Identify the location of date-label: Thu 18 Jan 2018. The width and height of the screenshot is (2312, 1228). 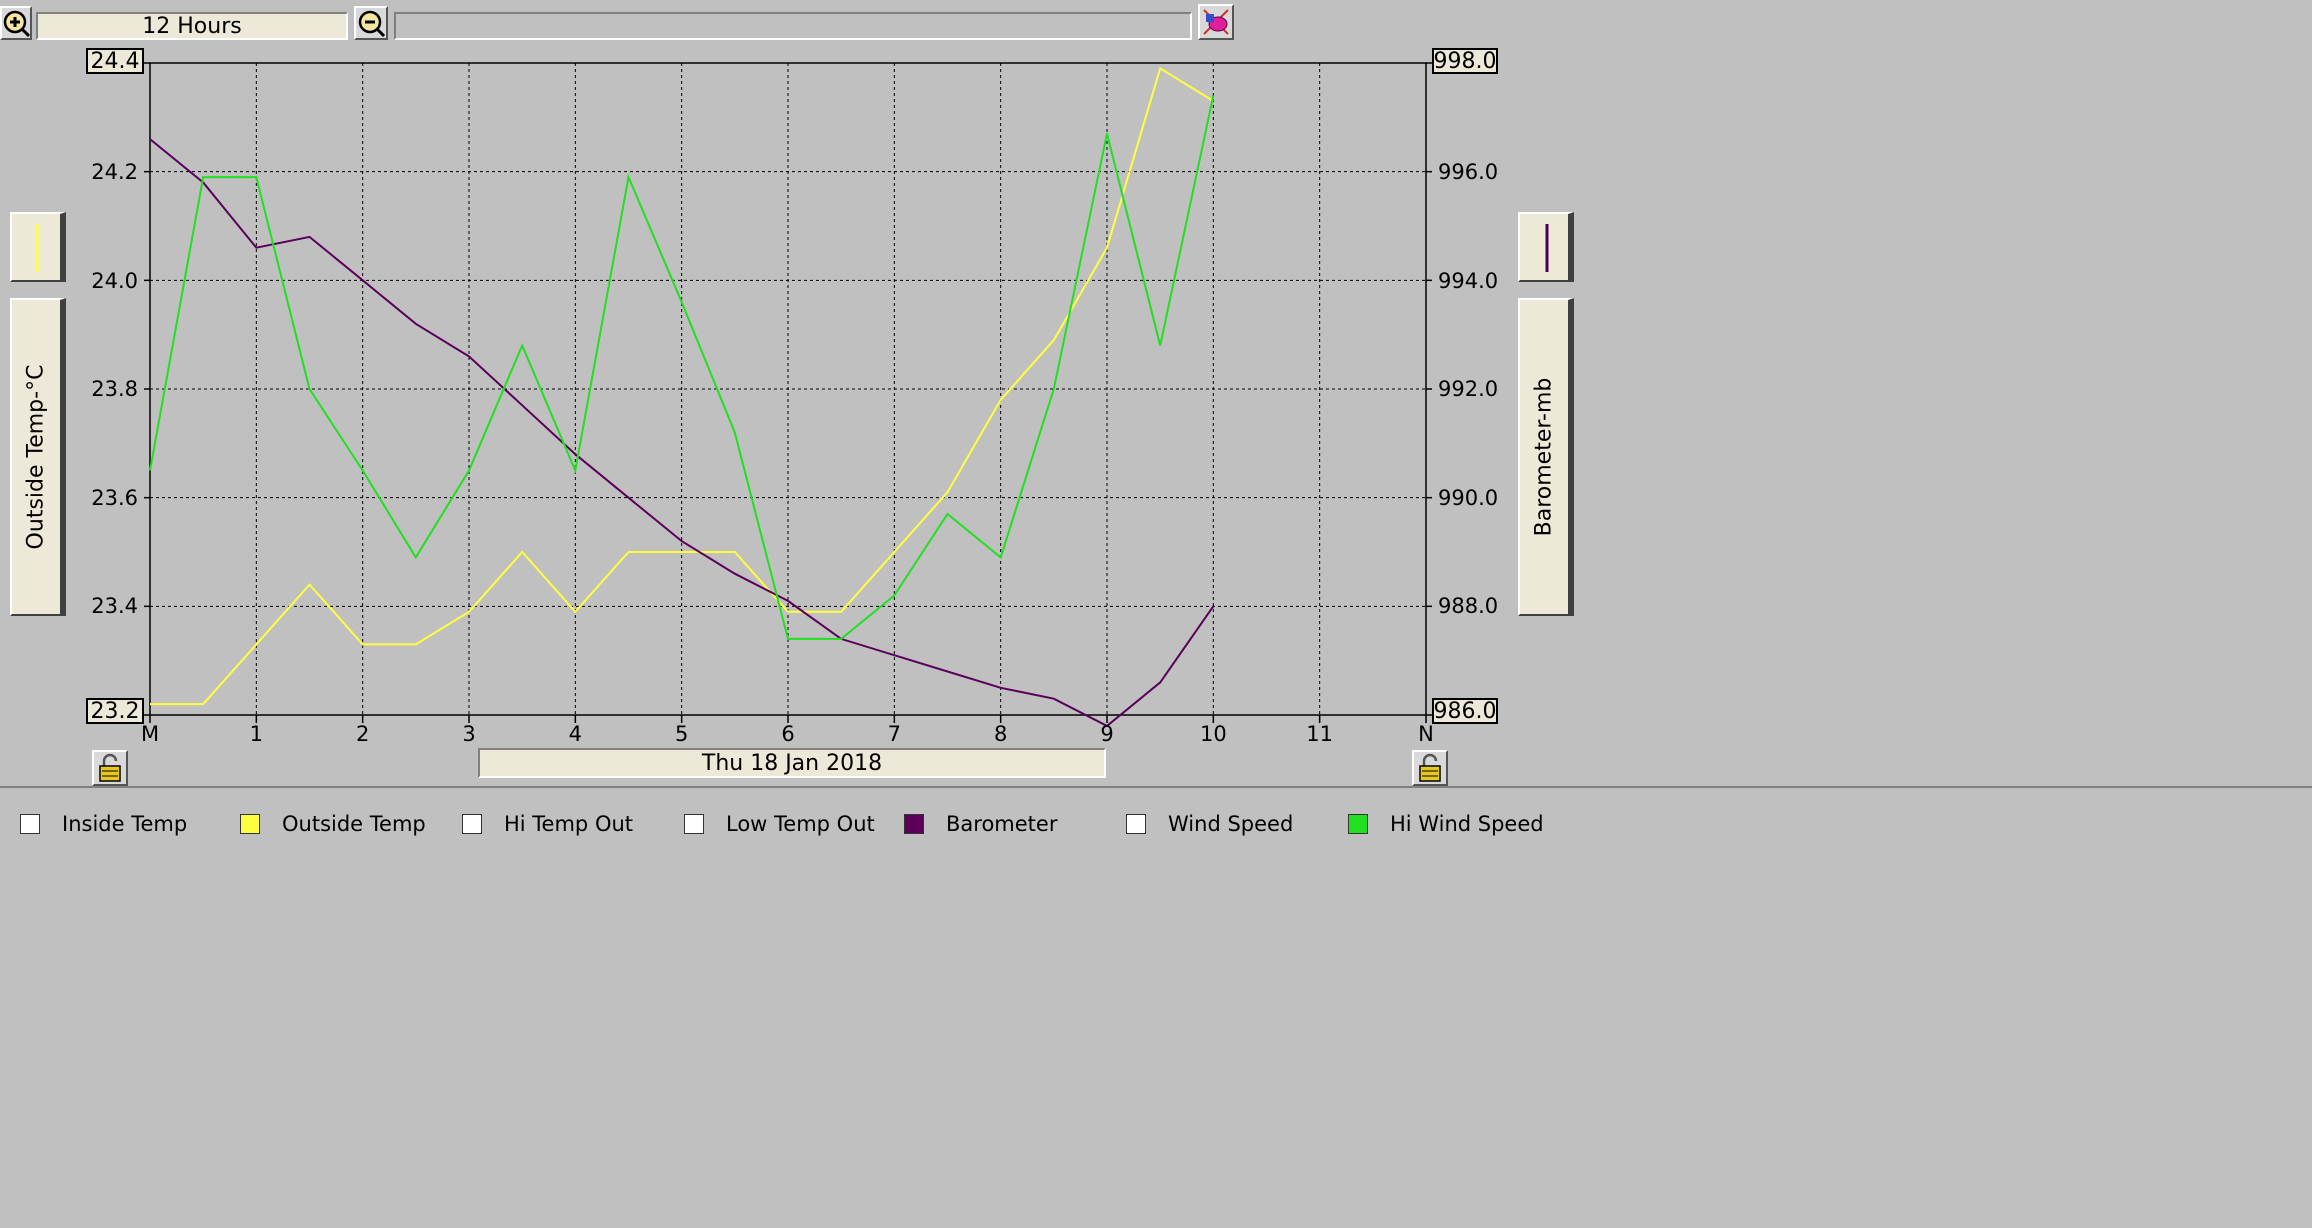
(792, 763).